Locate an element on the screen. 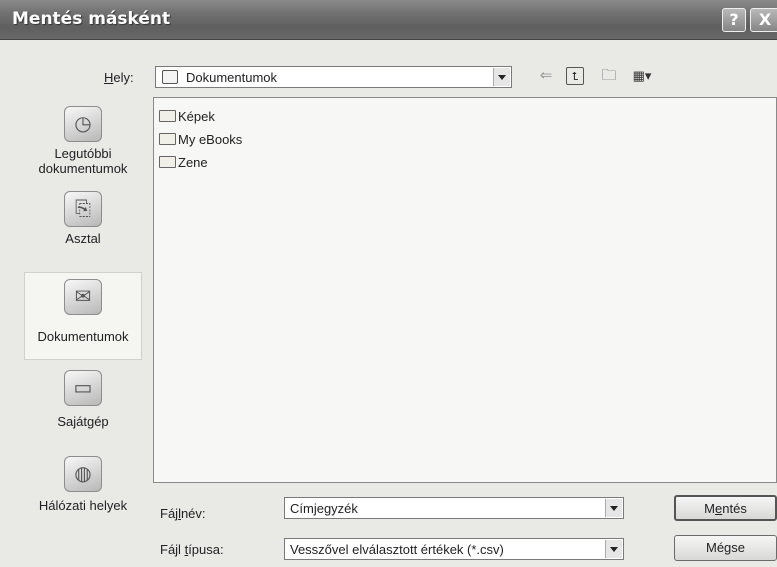  place-label: Asztal is located at coordinates (83, 238).